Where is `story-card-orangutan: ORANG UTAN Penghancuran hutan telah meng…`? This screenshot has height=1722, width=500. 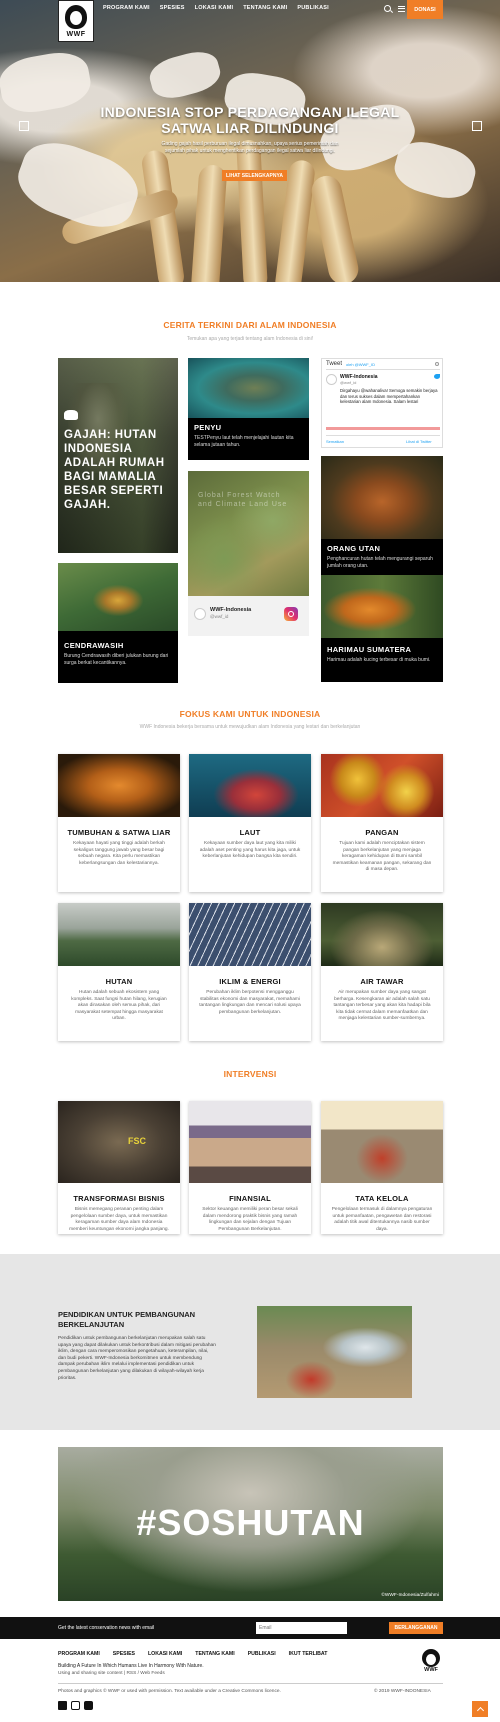
story-card-orangutan: ORANG UTAN Penghancuran hutan telah meng… is located at coordinates (382, 518).